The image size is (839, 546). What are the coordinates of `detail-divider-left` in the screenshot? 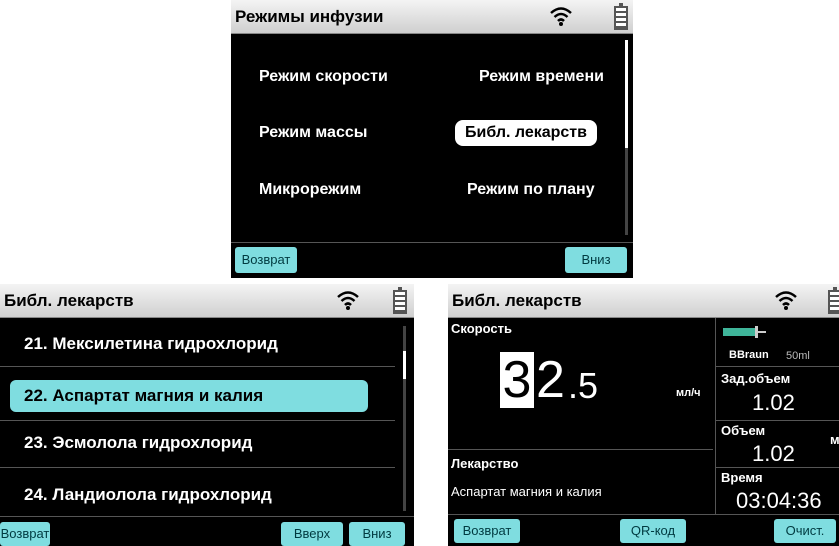 It's located at (580, 449).